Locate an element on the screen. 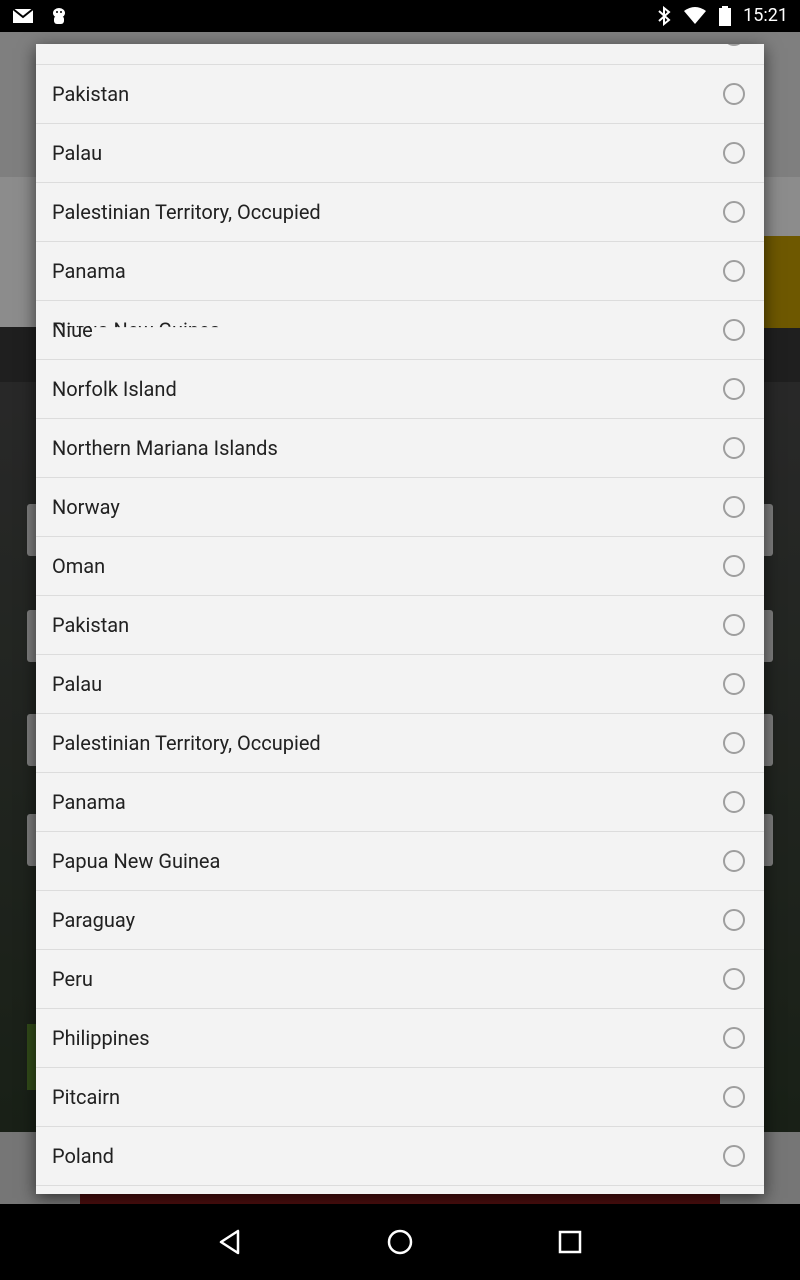 Image resolution: width=800 pixels, height=1280 pixels. android-debug-icon is located at coordinates (59, 16).